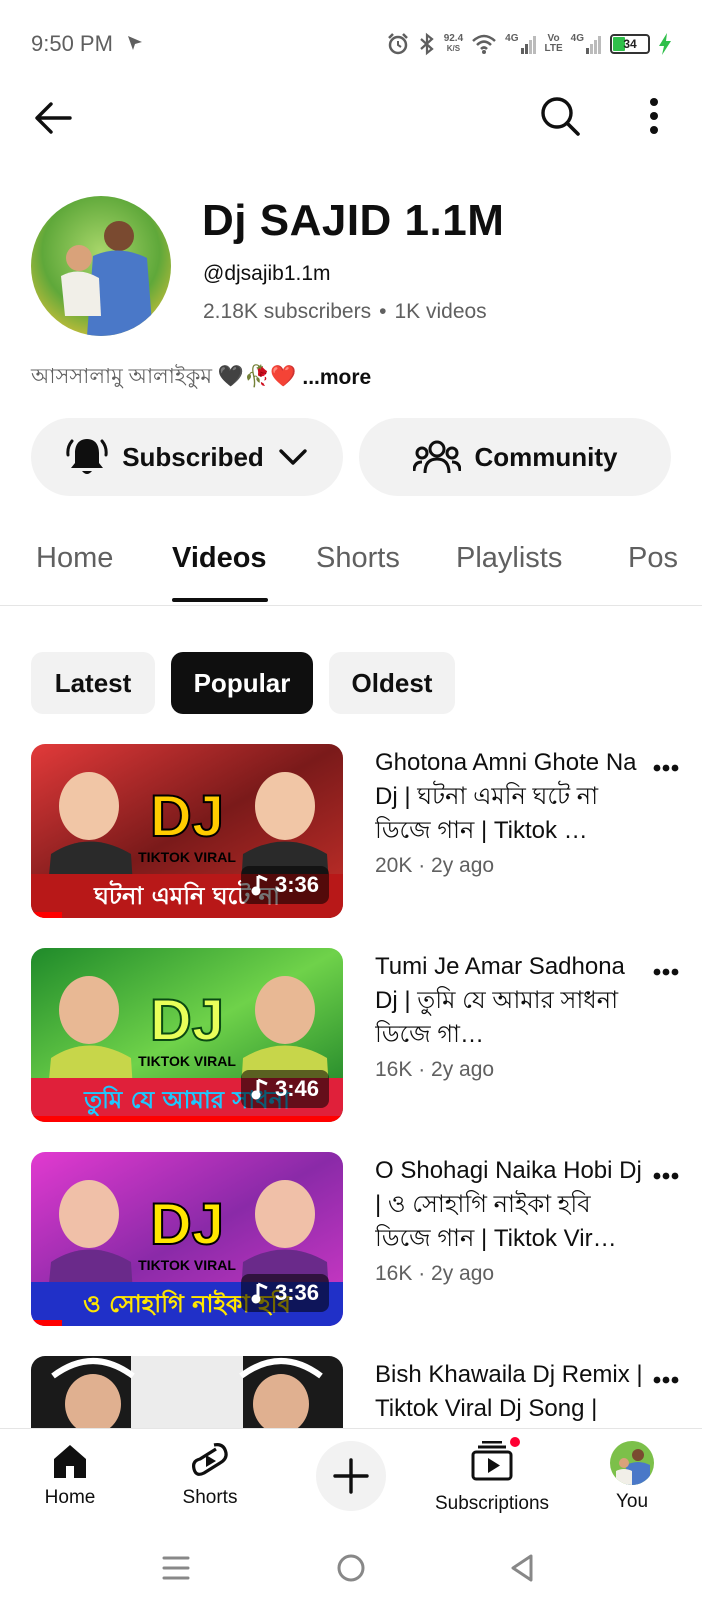 This screenshot has width=702, height=1600. I want to click on circle-home-icon, so click(351, 1568).